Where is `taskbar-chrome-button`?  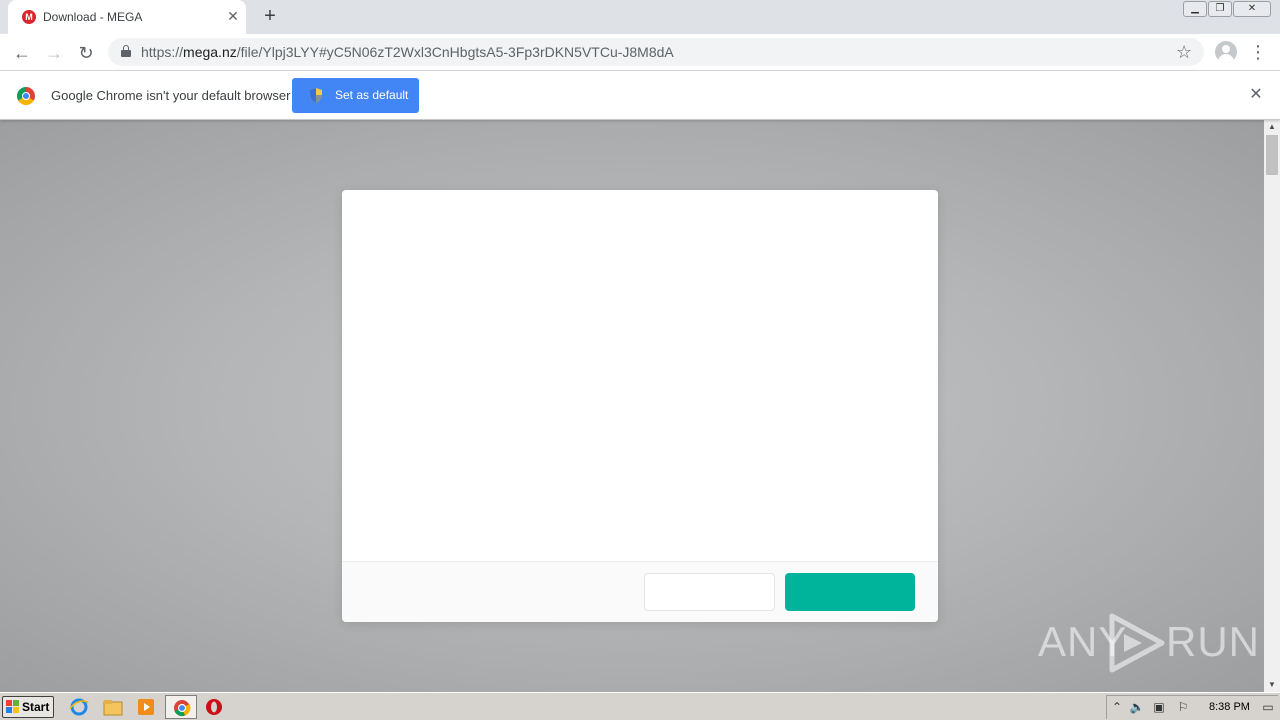
taskbar-chrome-button is located at coordinates (181, 707).